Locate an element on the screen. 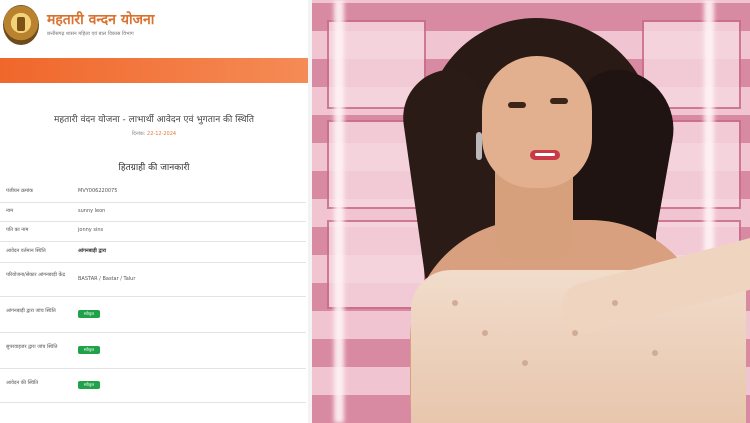 The width and height of the screenshot is (750, 423). row-value: BASTAR / Bastar / Talur is located at coordinates (107, 279).